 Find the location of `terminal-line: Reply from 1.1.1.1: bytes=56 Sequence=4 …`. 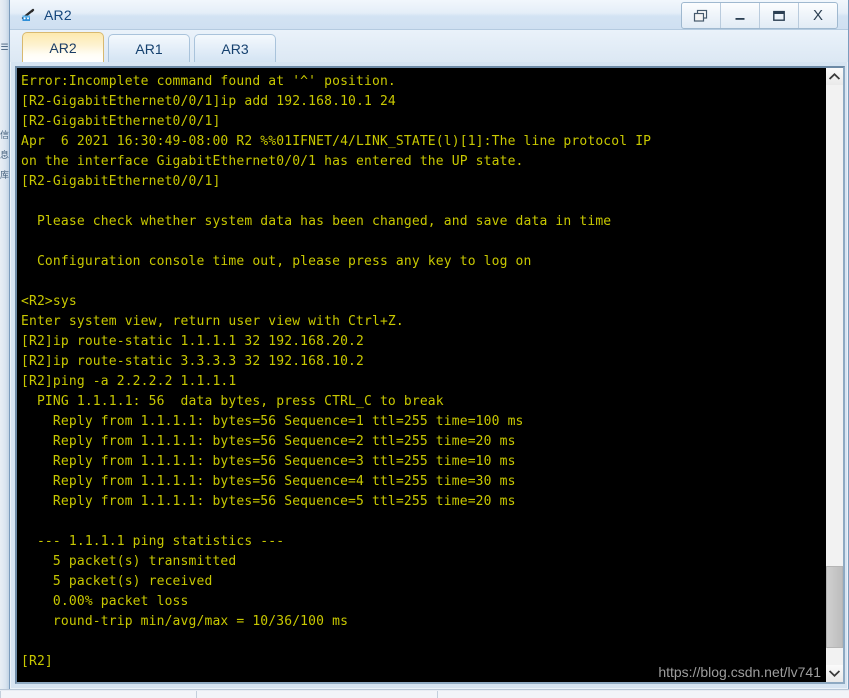

terminal-line: Reply from 1.1.1.1: bytes=56 Sequence=4 … is located at coordinates (268, 481).